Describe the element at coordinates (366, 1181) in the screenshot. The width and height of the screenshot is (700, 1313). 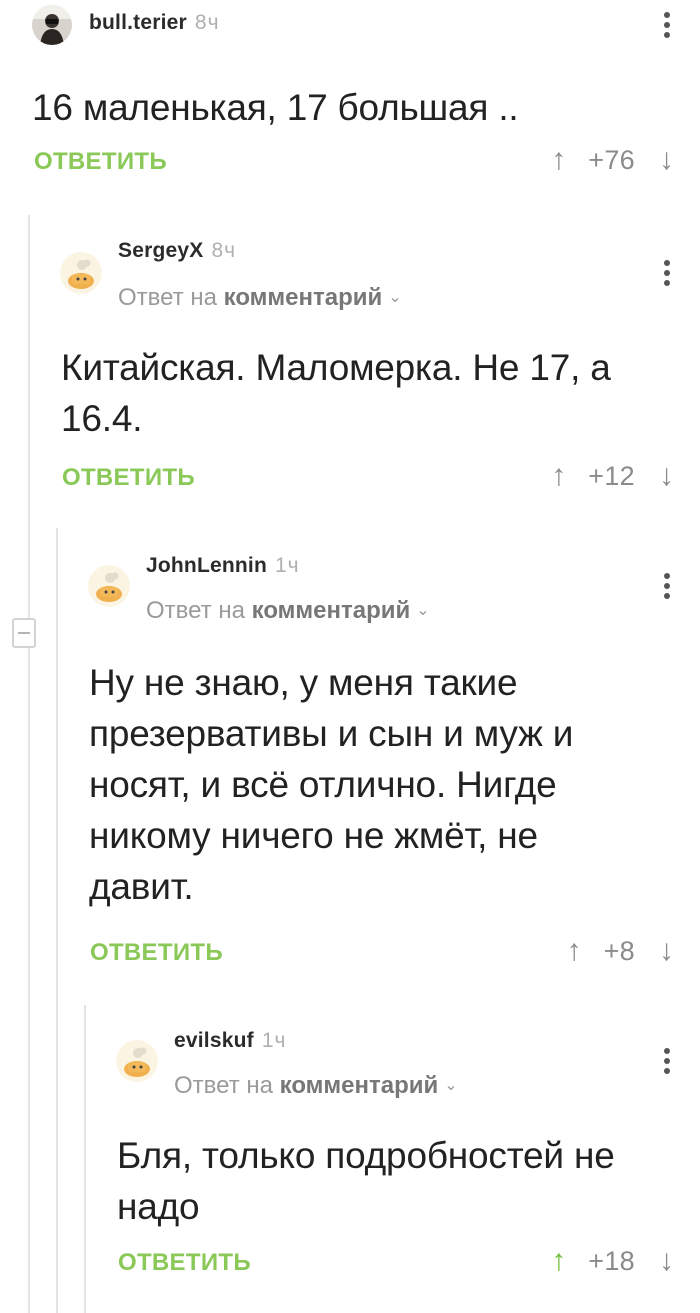
I see `comment-text: Бля, только подробностей не надо` at that location.